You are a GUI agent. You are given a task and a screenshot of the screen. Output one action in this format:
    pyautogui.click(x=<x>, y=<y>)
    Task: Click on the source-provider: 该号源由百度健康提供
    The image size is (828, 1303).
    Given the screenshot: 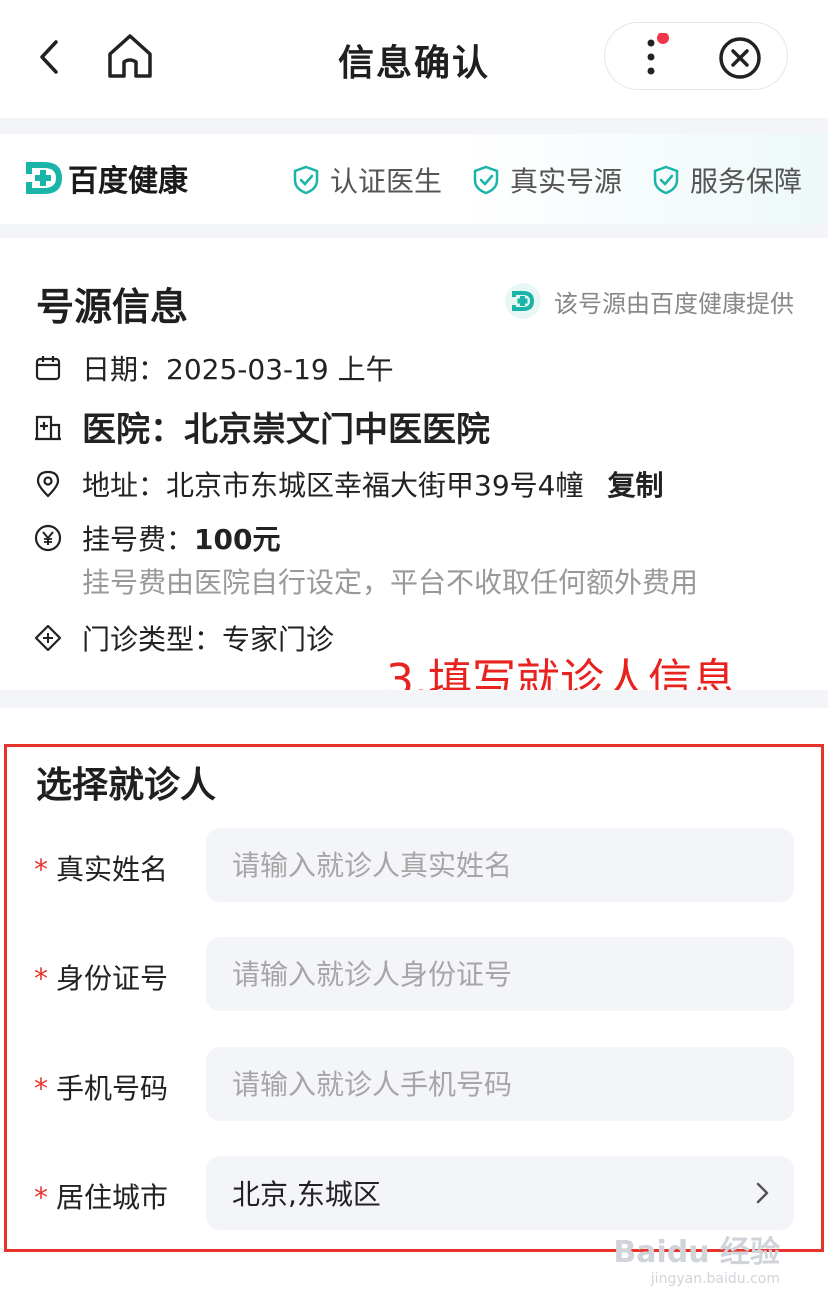 What is the action you would take?
    pyautogui.click(x=649, y=301)
    